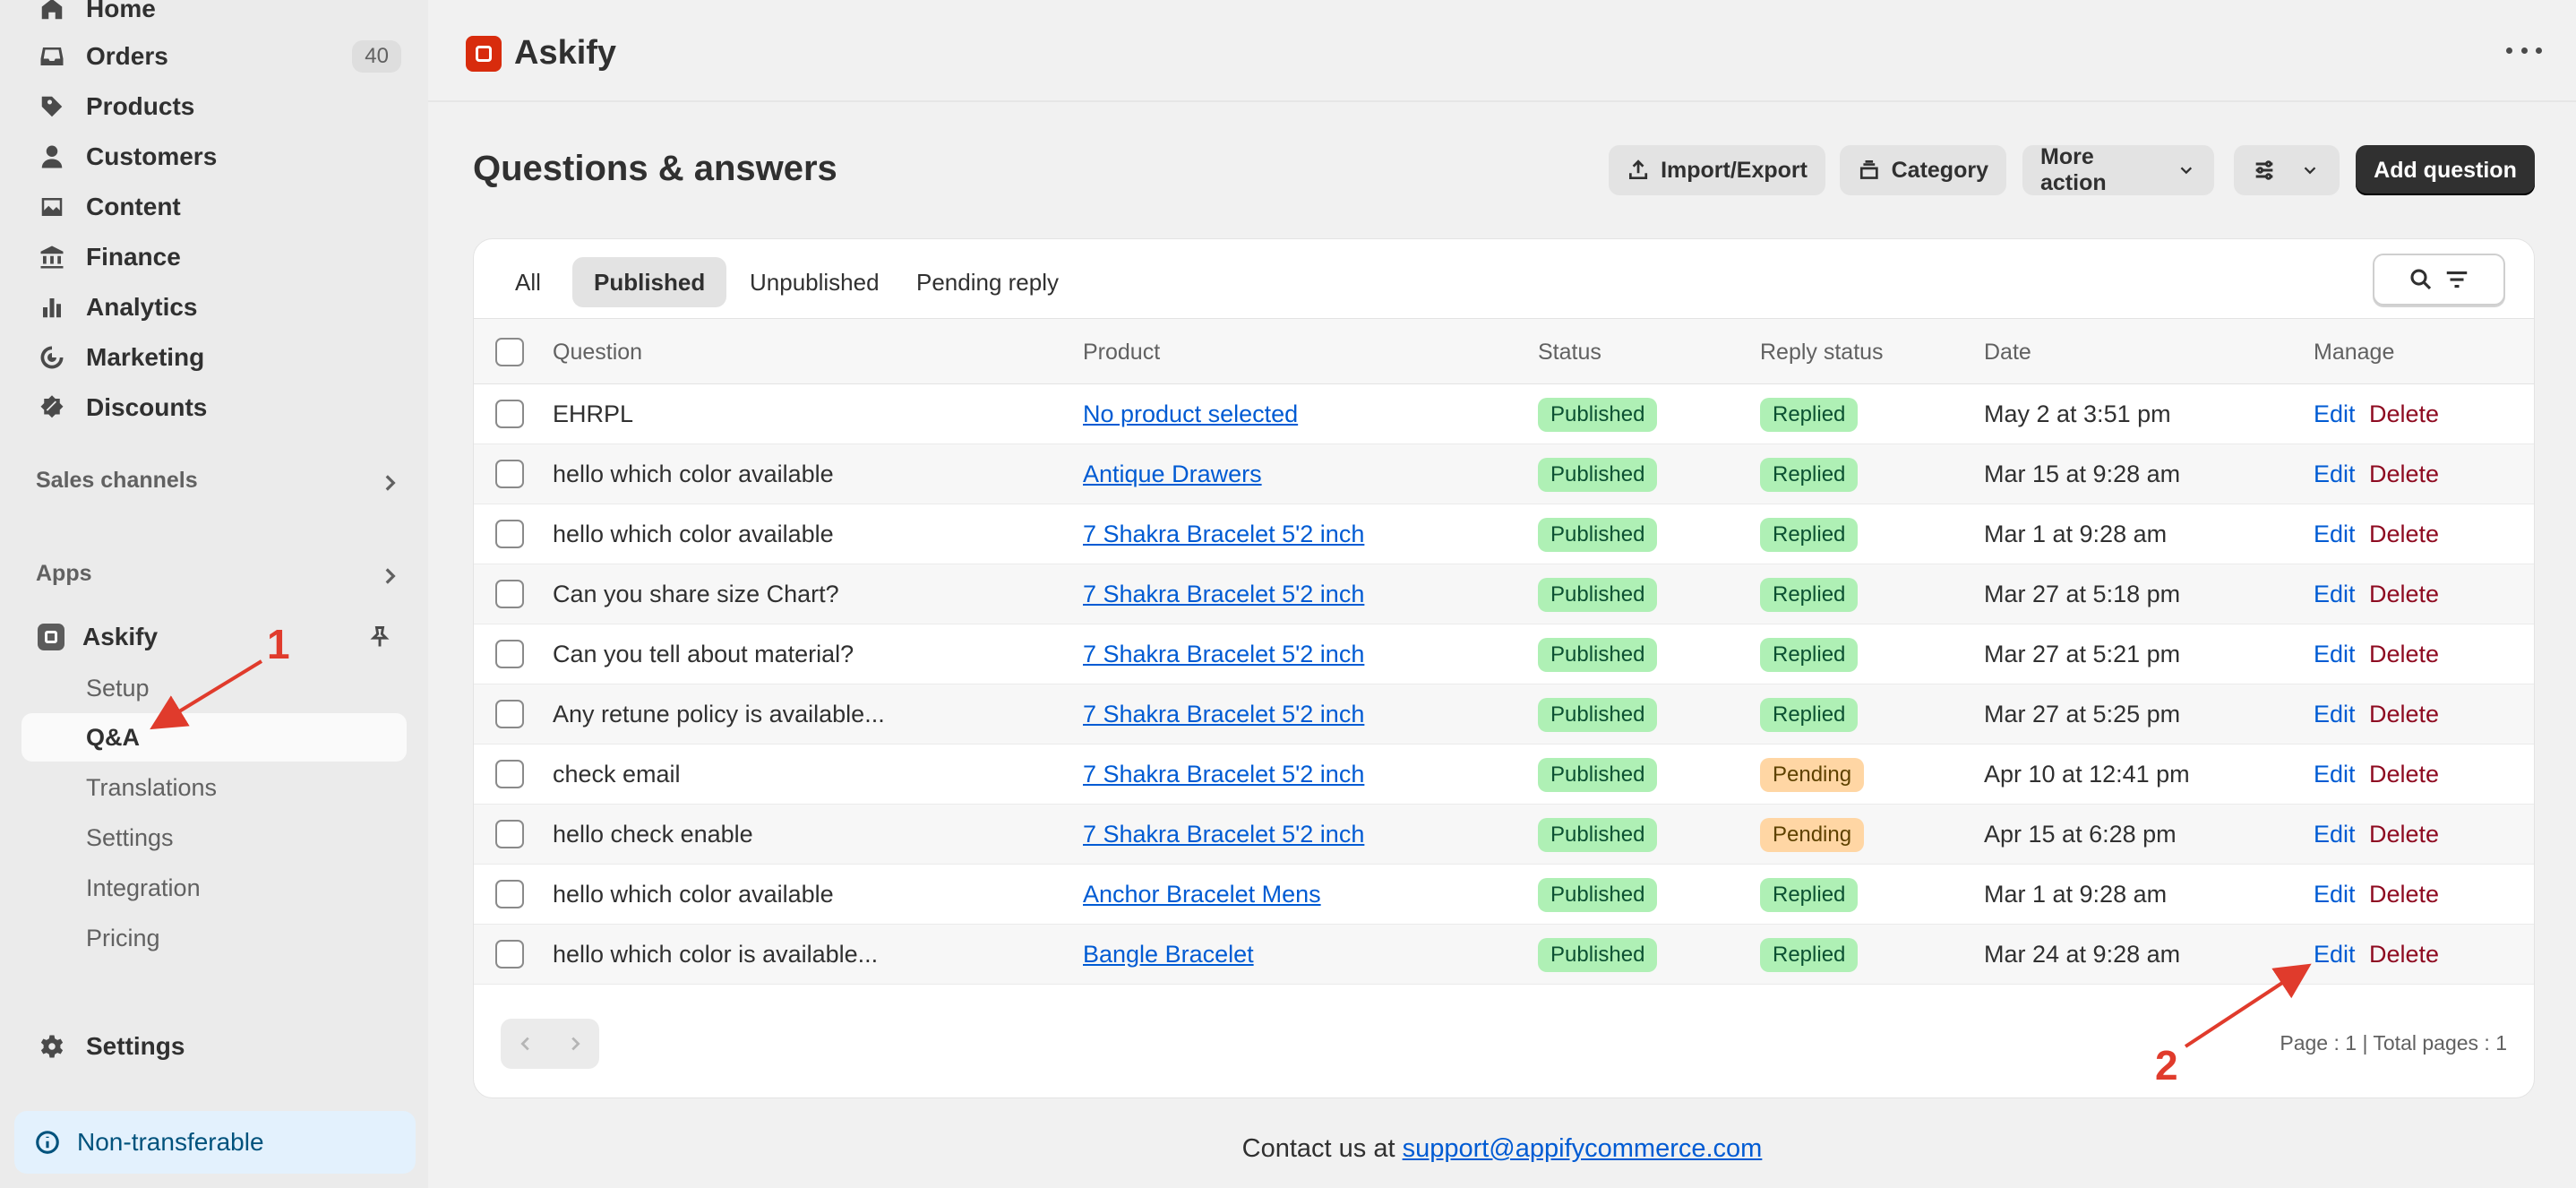 Image resolution: width=2576 pixels, height=1188 pixels. Describe the element at coordinates (214, 156) in the screenshot. I see `nav-customers: Customers` at that location.